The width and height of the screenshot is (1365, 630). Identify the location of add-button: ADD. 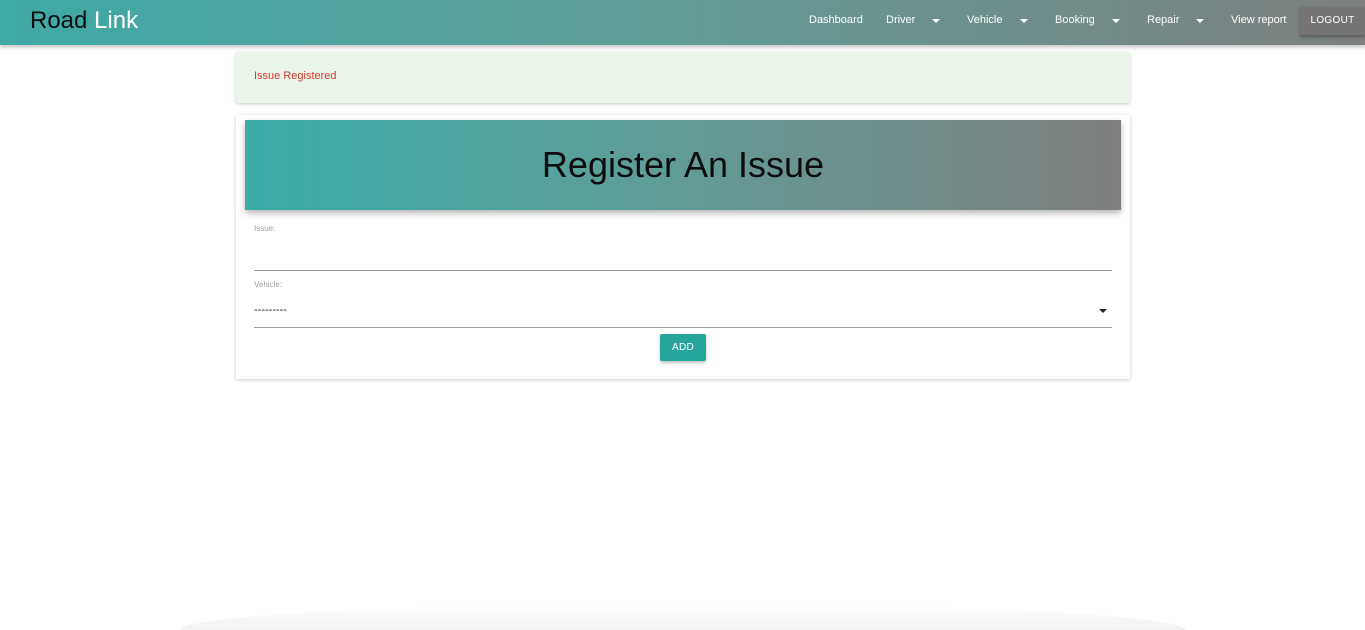
(683, 347).